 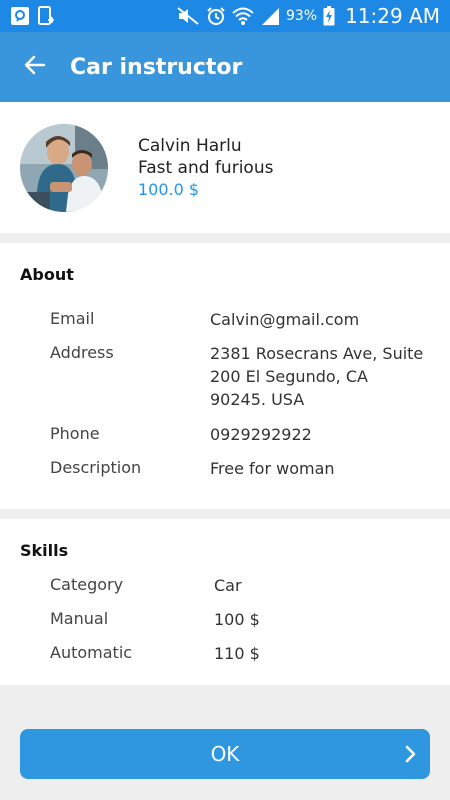 What do you see at coordinates (228, 585) in the screenshot?
I see `category-value: Car` at bounding box center [228, 585].